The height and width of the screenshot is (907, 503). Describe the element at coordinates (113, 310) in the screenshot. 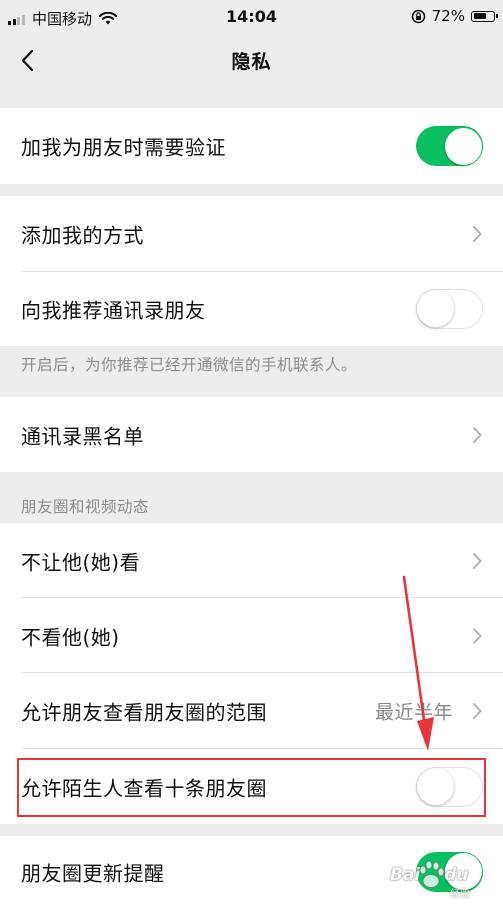

I see `recommend-contacts-label: 向我推荐通讯录朋友` at that location.